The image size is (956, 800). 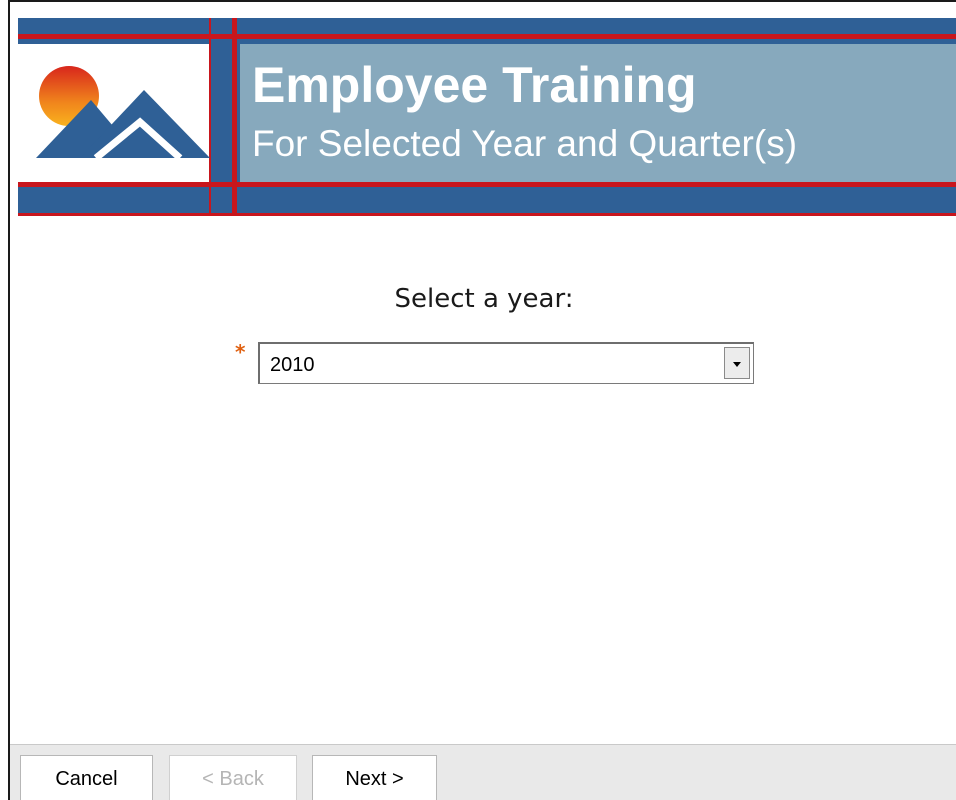 I want to click on cancel-button: Cancel, so click(x=86, y=777).